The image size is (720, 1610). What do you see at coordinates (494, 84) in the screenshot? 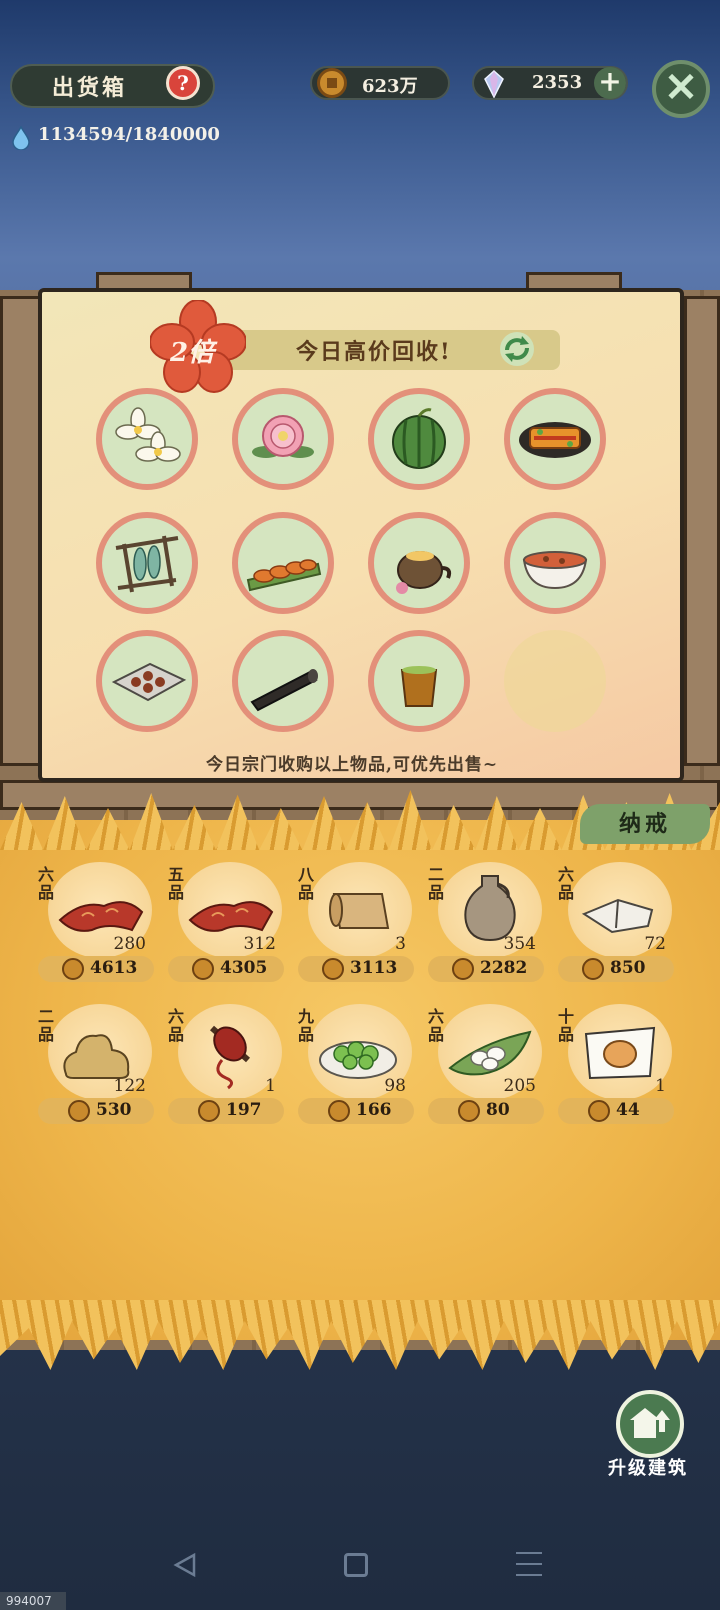
I see `gem-icon` at bounding box center [494, 84].